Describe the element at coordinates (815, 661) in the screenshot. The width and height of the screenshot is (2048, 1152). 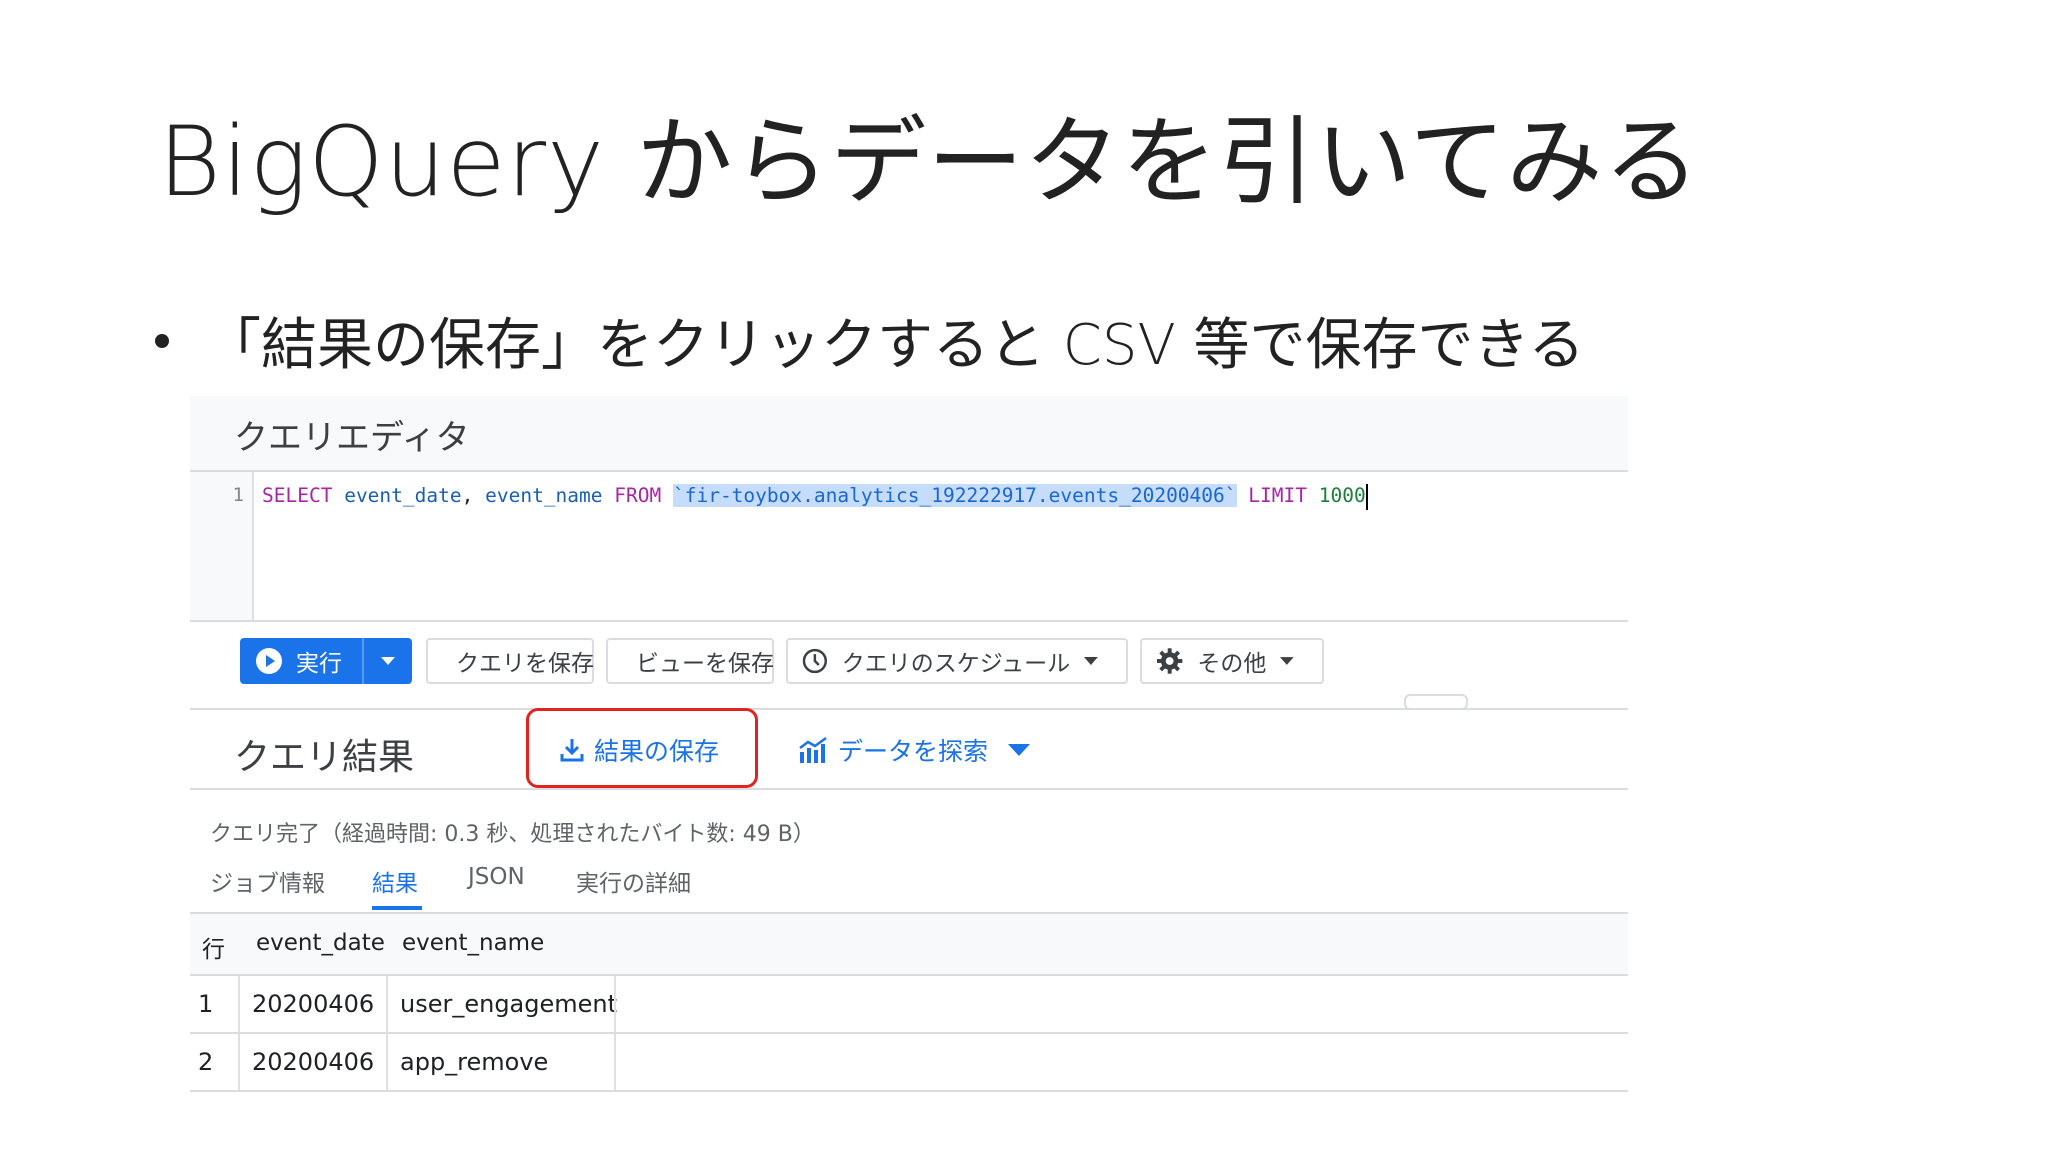
I see `clock-icon` at that location.